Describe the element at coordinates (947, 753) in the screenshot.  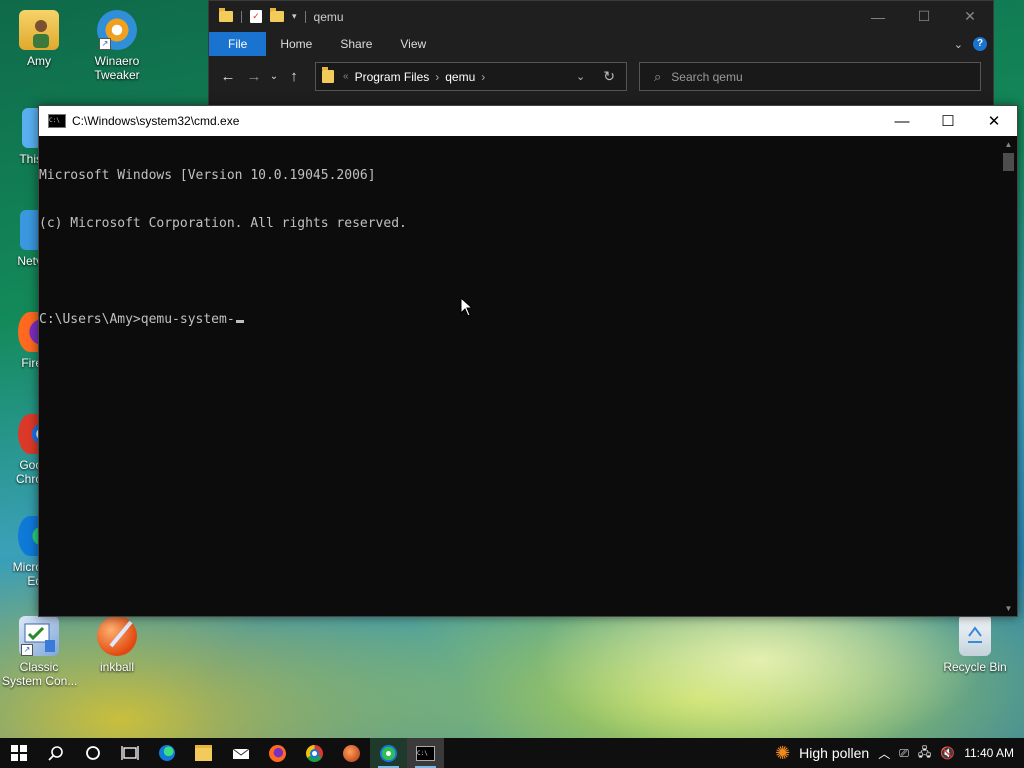
I see `volume-muted-icon: 🔇` at that location.